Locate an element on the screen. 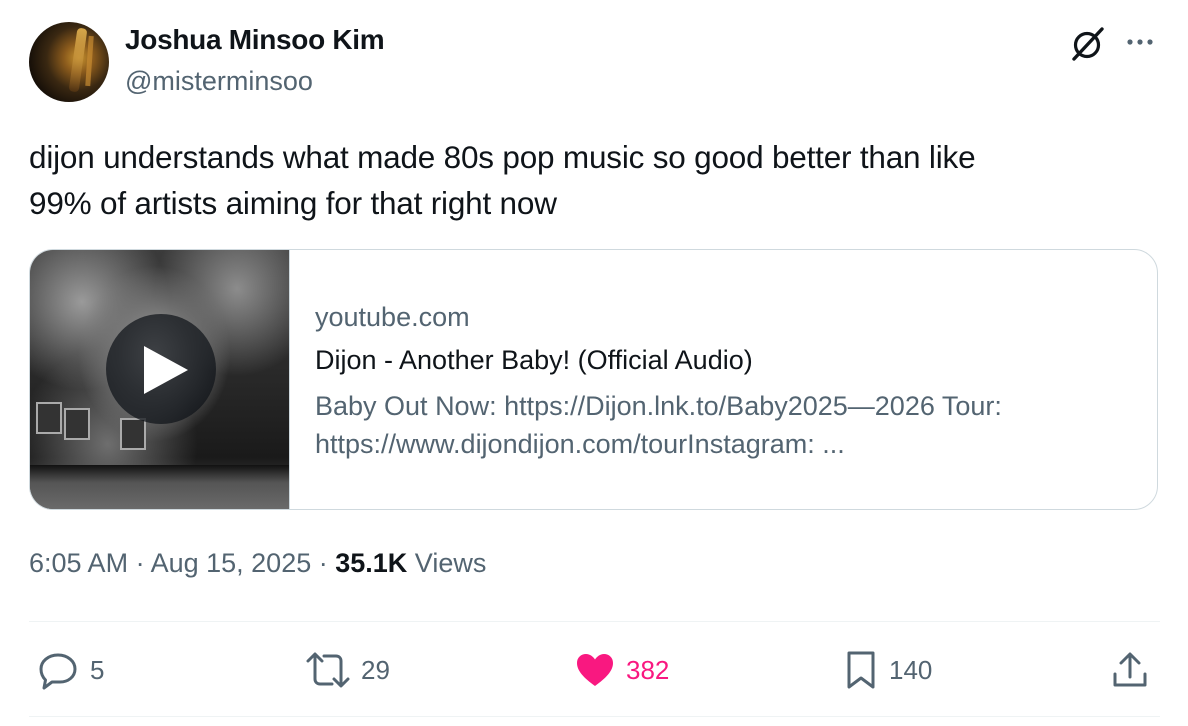 This screenshot has height=726, width=1188. user-display-name: Joshua Minsoo Kim is located at coordinates (255, 40).